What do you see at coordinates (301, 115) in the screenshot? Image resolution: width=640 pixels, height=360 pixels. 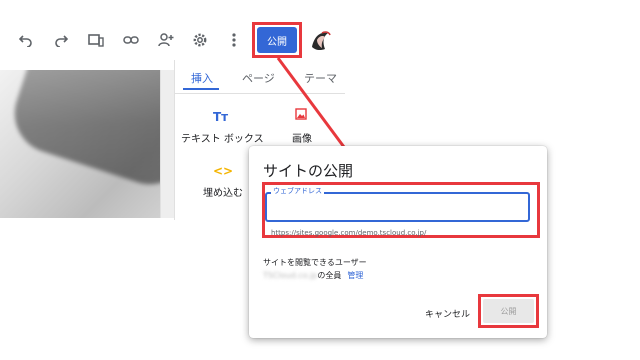 I see `image-icon` at bounding box center [301, 115].